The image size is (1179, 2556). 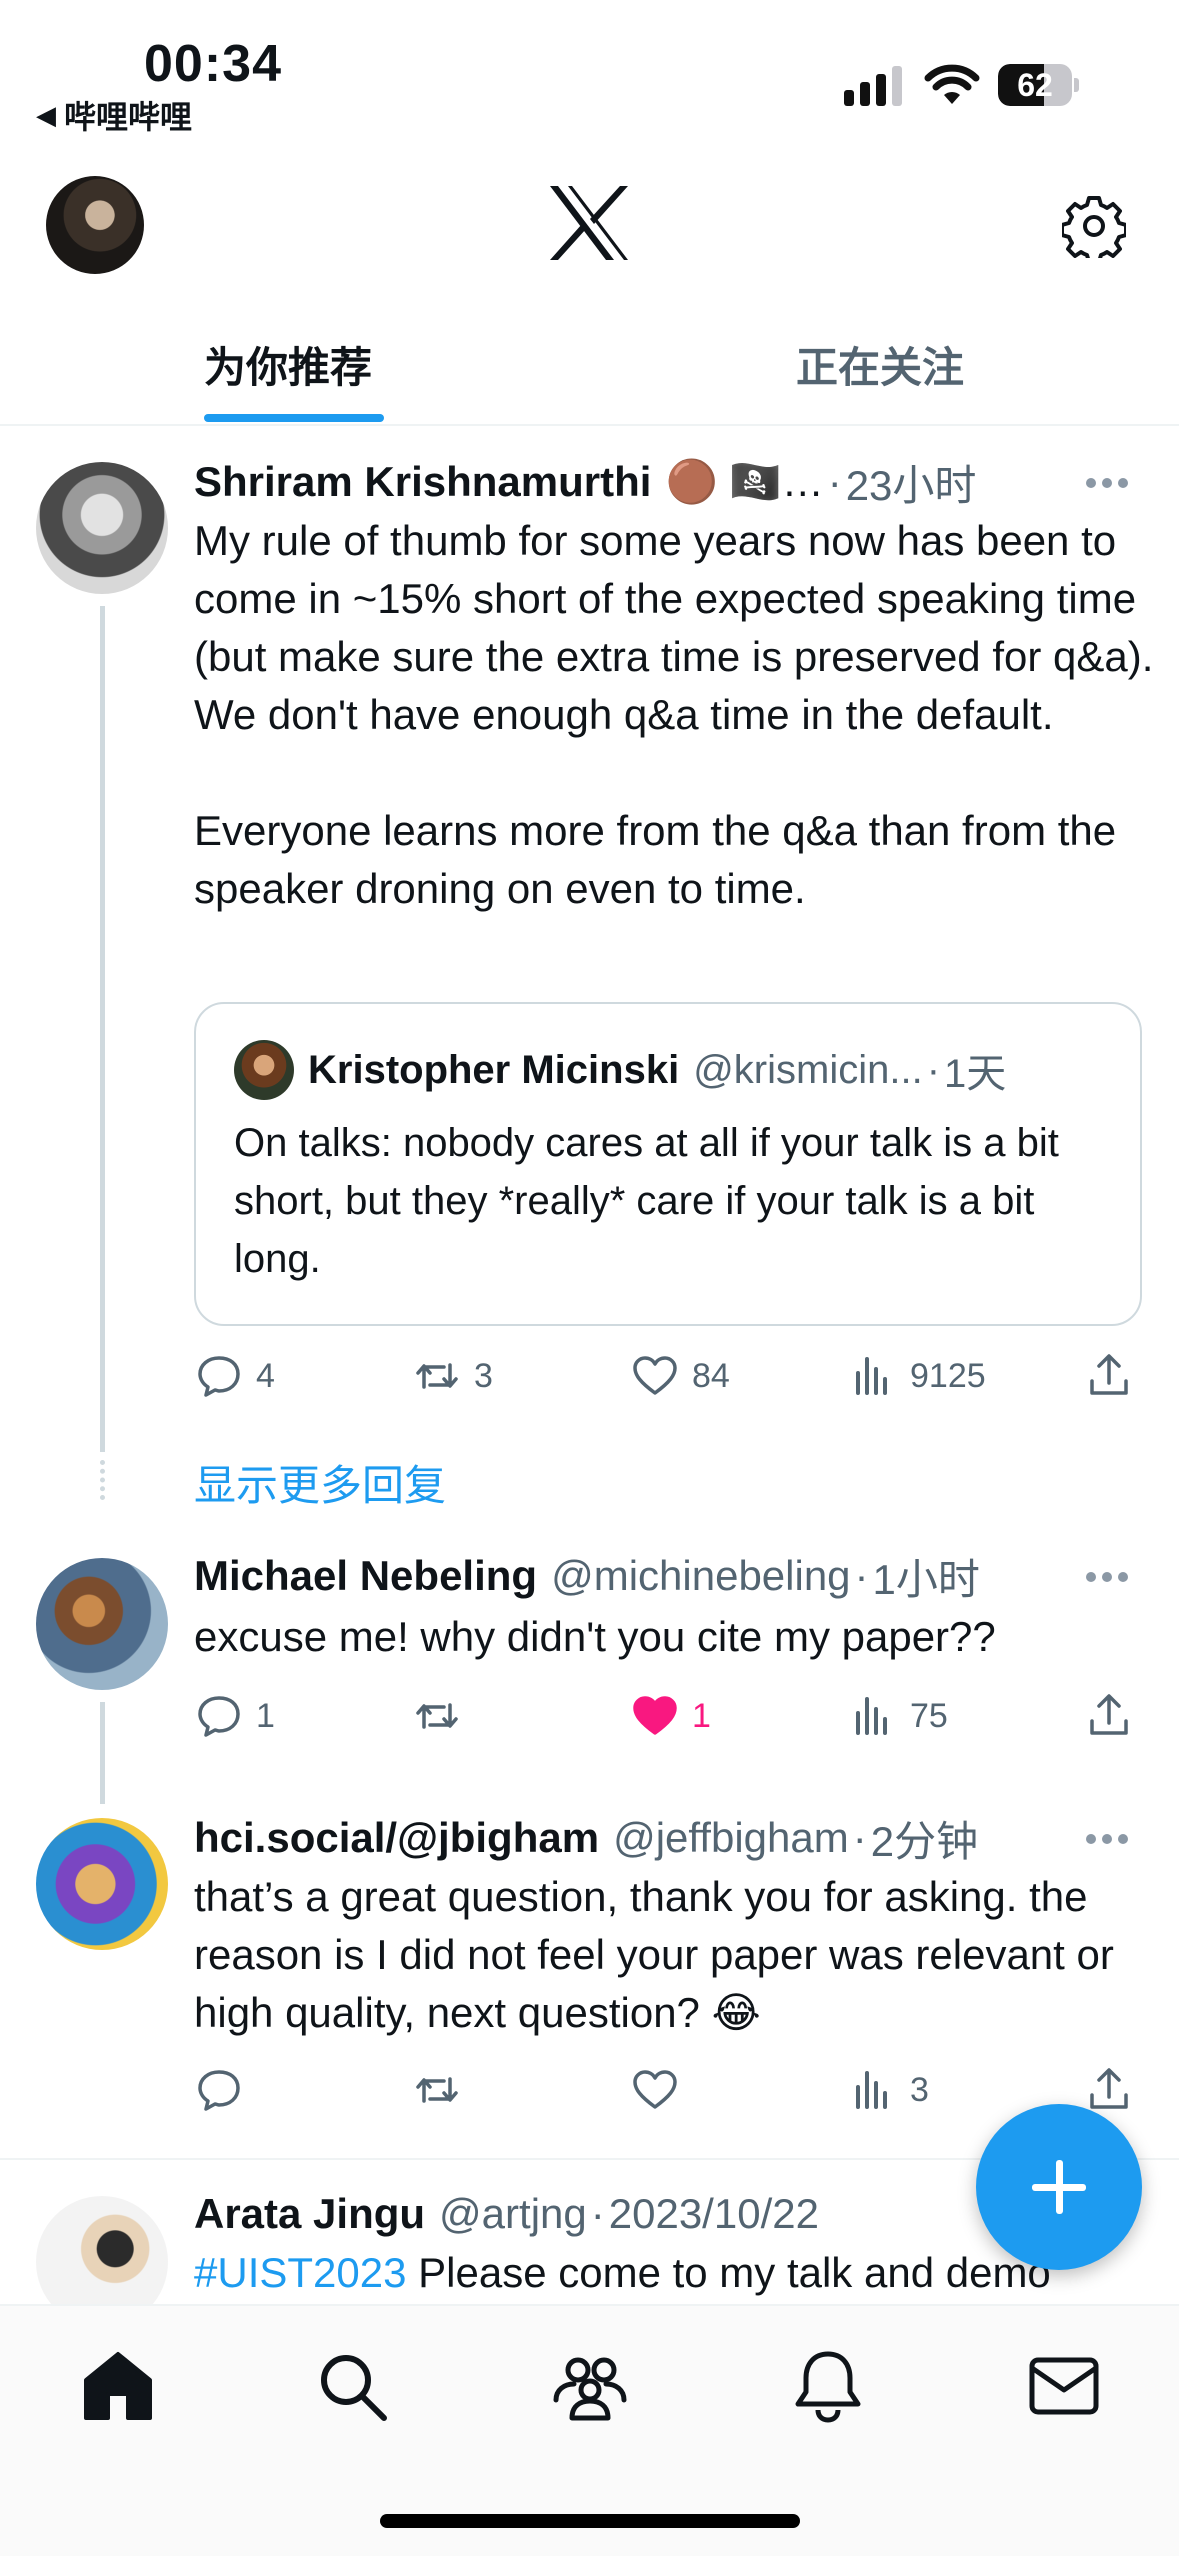 I want to click on retweet-button: 3, so click(x=452, y=1376).